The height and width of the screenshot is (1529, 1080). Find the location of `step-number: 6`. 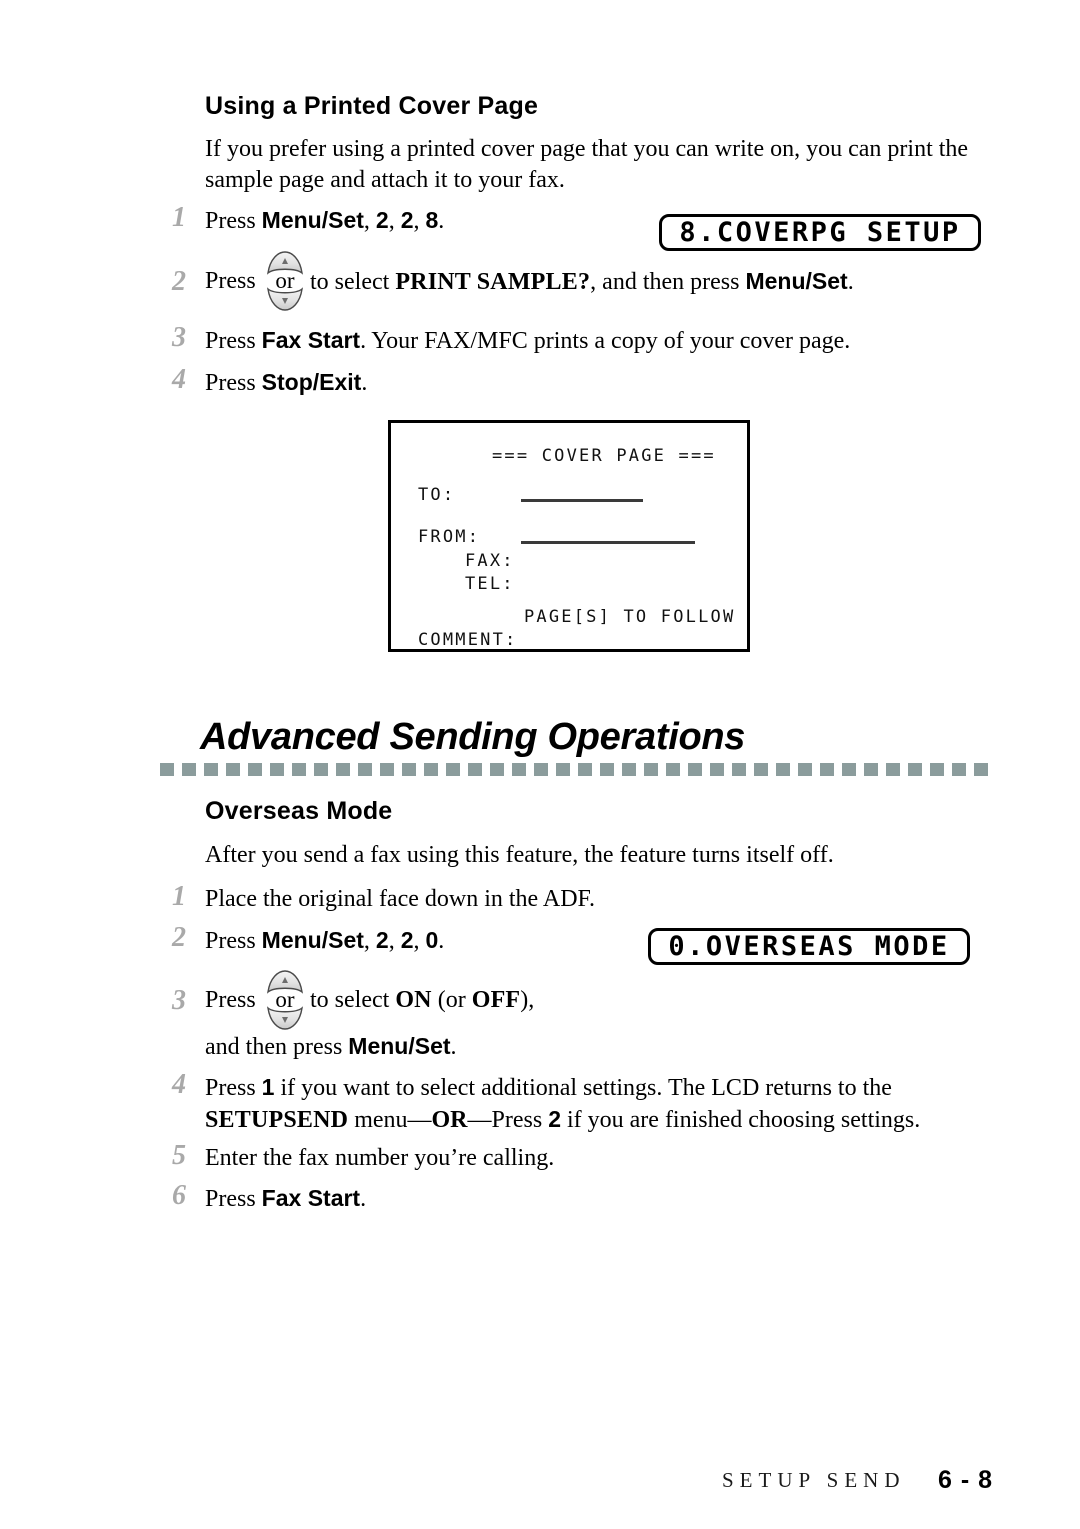

step-number: 6 is located at coordinates (179, 1195).